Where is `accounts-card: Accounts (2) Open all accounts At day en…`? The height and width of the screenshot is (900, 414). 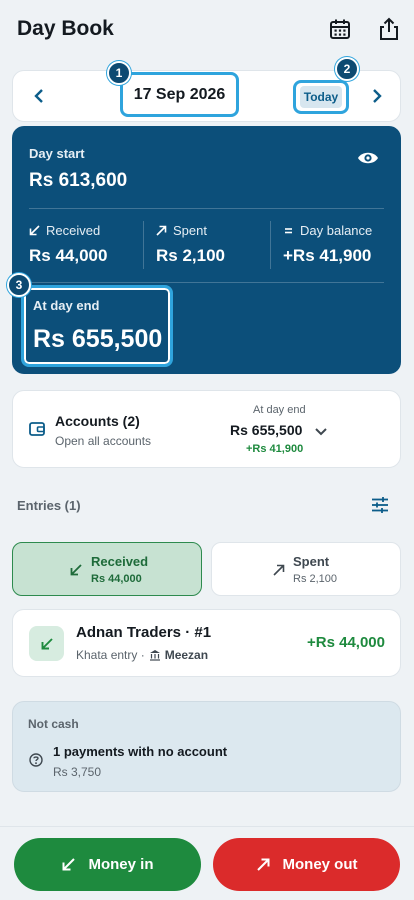 accounts-card: Accounts (2) Open all accounts At day en… is located at coordinates (206, 429).